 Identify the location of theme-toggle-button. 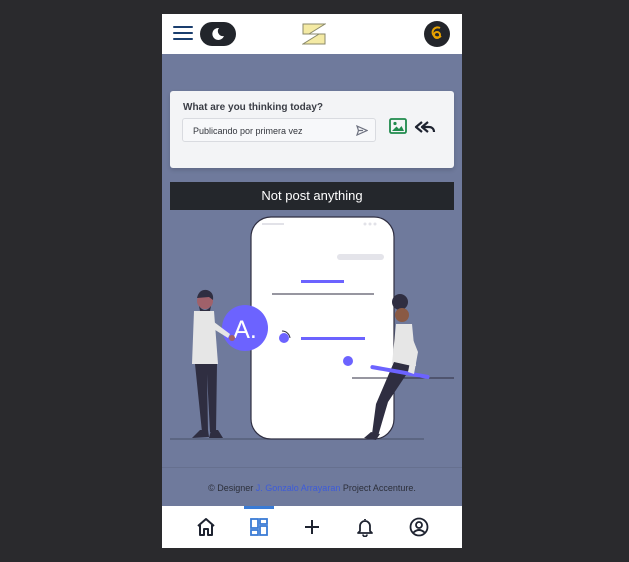
(218, 34).